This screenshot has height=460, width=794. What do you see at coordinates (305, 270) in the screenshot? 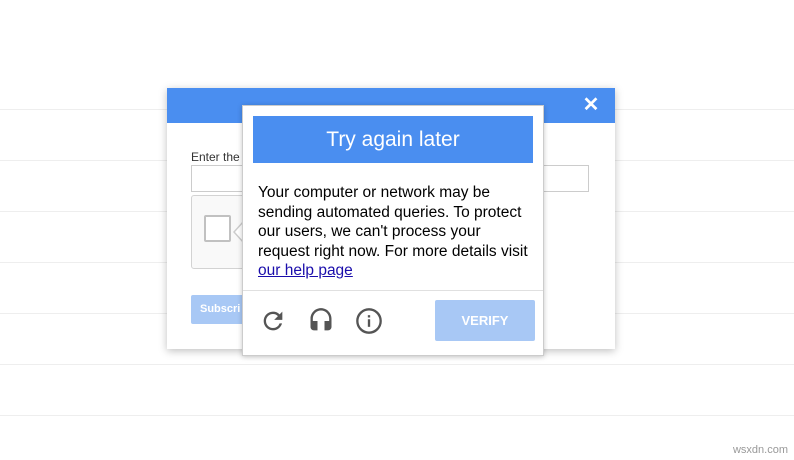
I see `help-page-link: our help page` at bounding box center [305, 270].